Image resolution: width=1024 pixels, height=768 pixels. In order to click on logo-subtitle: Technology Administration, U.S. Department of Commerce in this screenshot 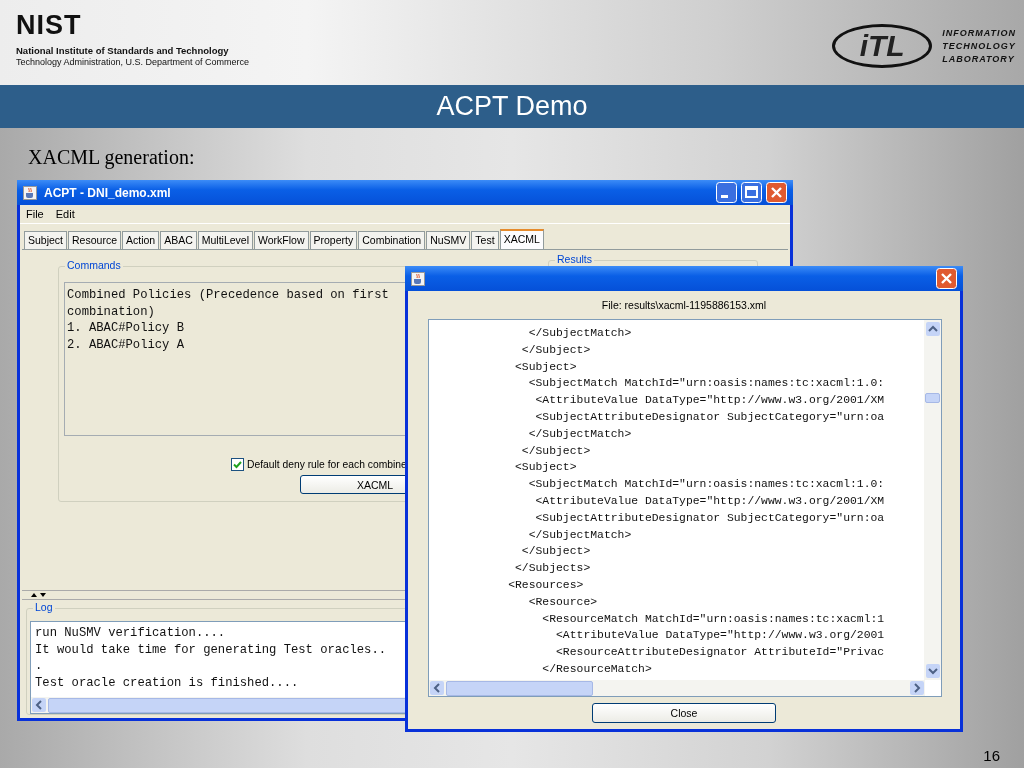, I will do `click(133, 62)`.